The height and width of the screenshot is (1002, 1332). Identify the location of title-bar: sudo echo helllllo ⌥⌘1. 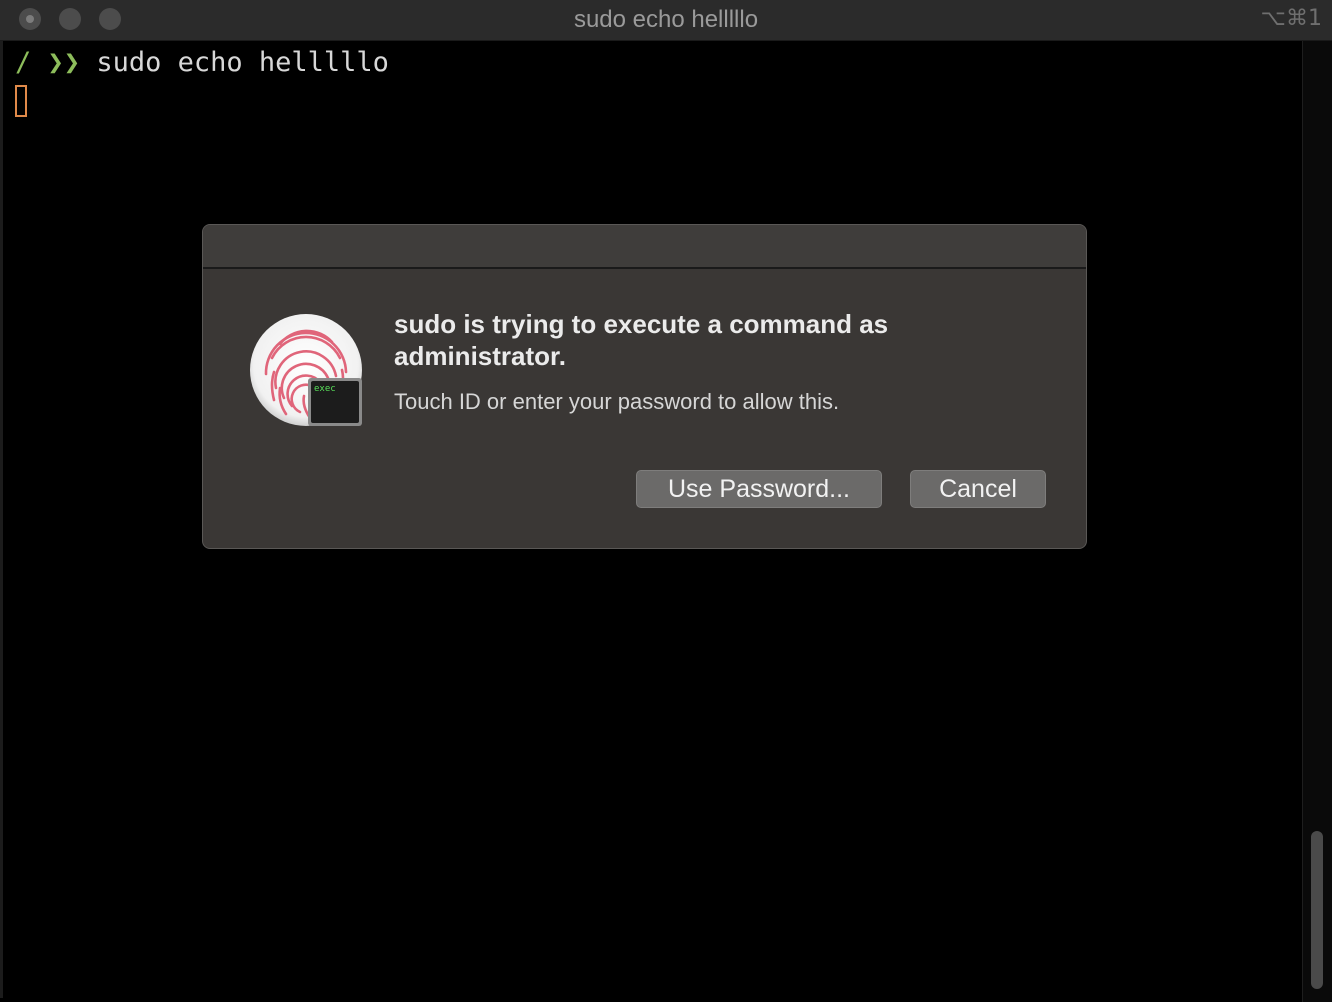
(666, 20).